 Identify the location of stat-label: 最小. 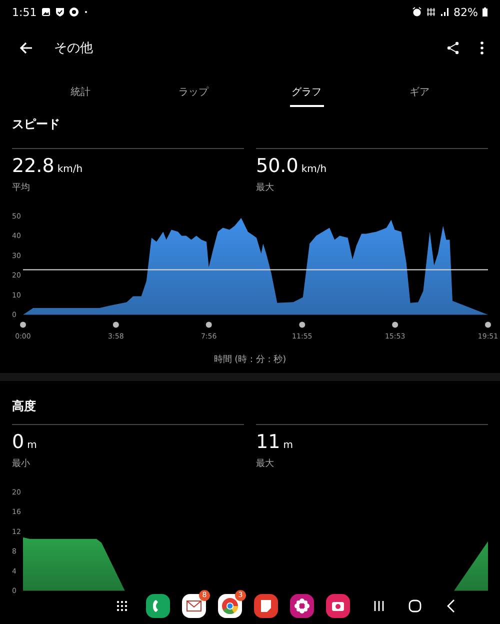
(21, 464).